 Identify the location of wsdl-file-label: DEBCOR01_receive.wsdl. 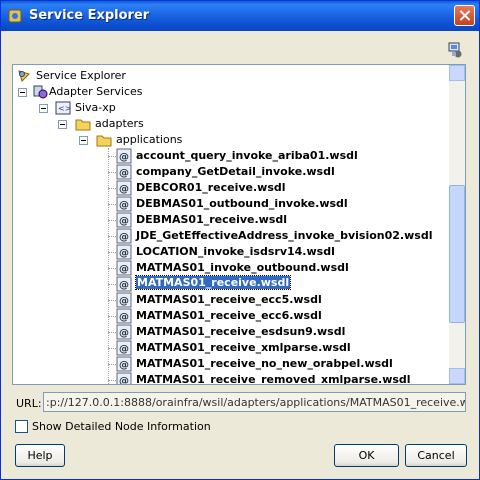
(211, 187).